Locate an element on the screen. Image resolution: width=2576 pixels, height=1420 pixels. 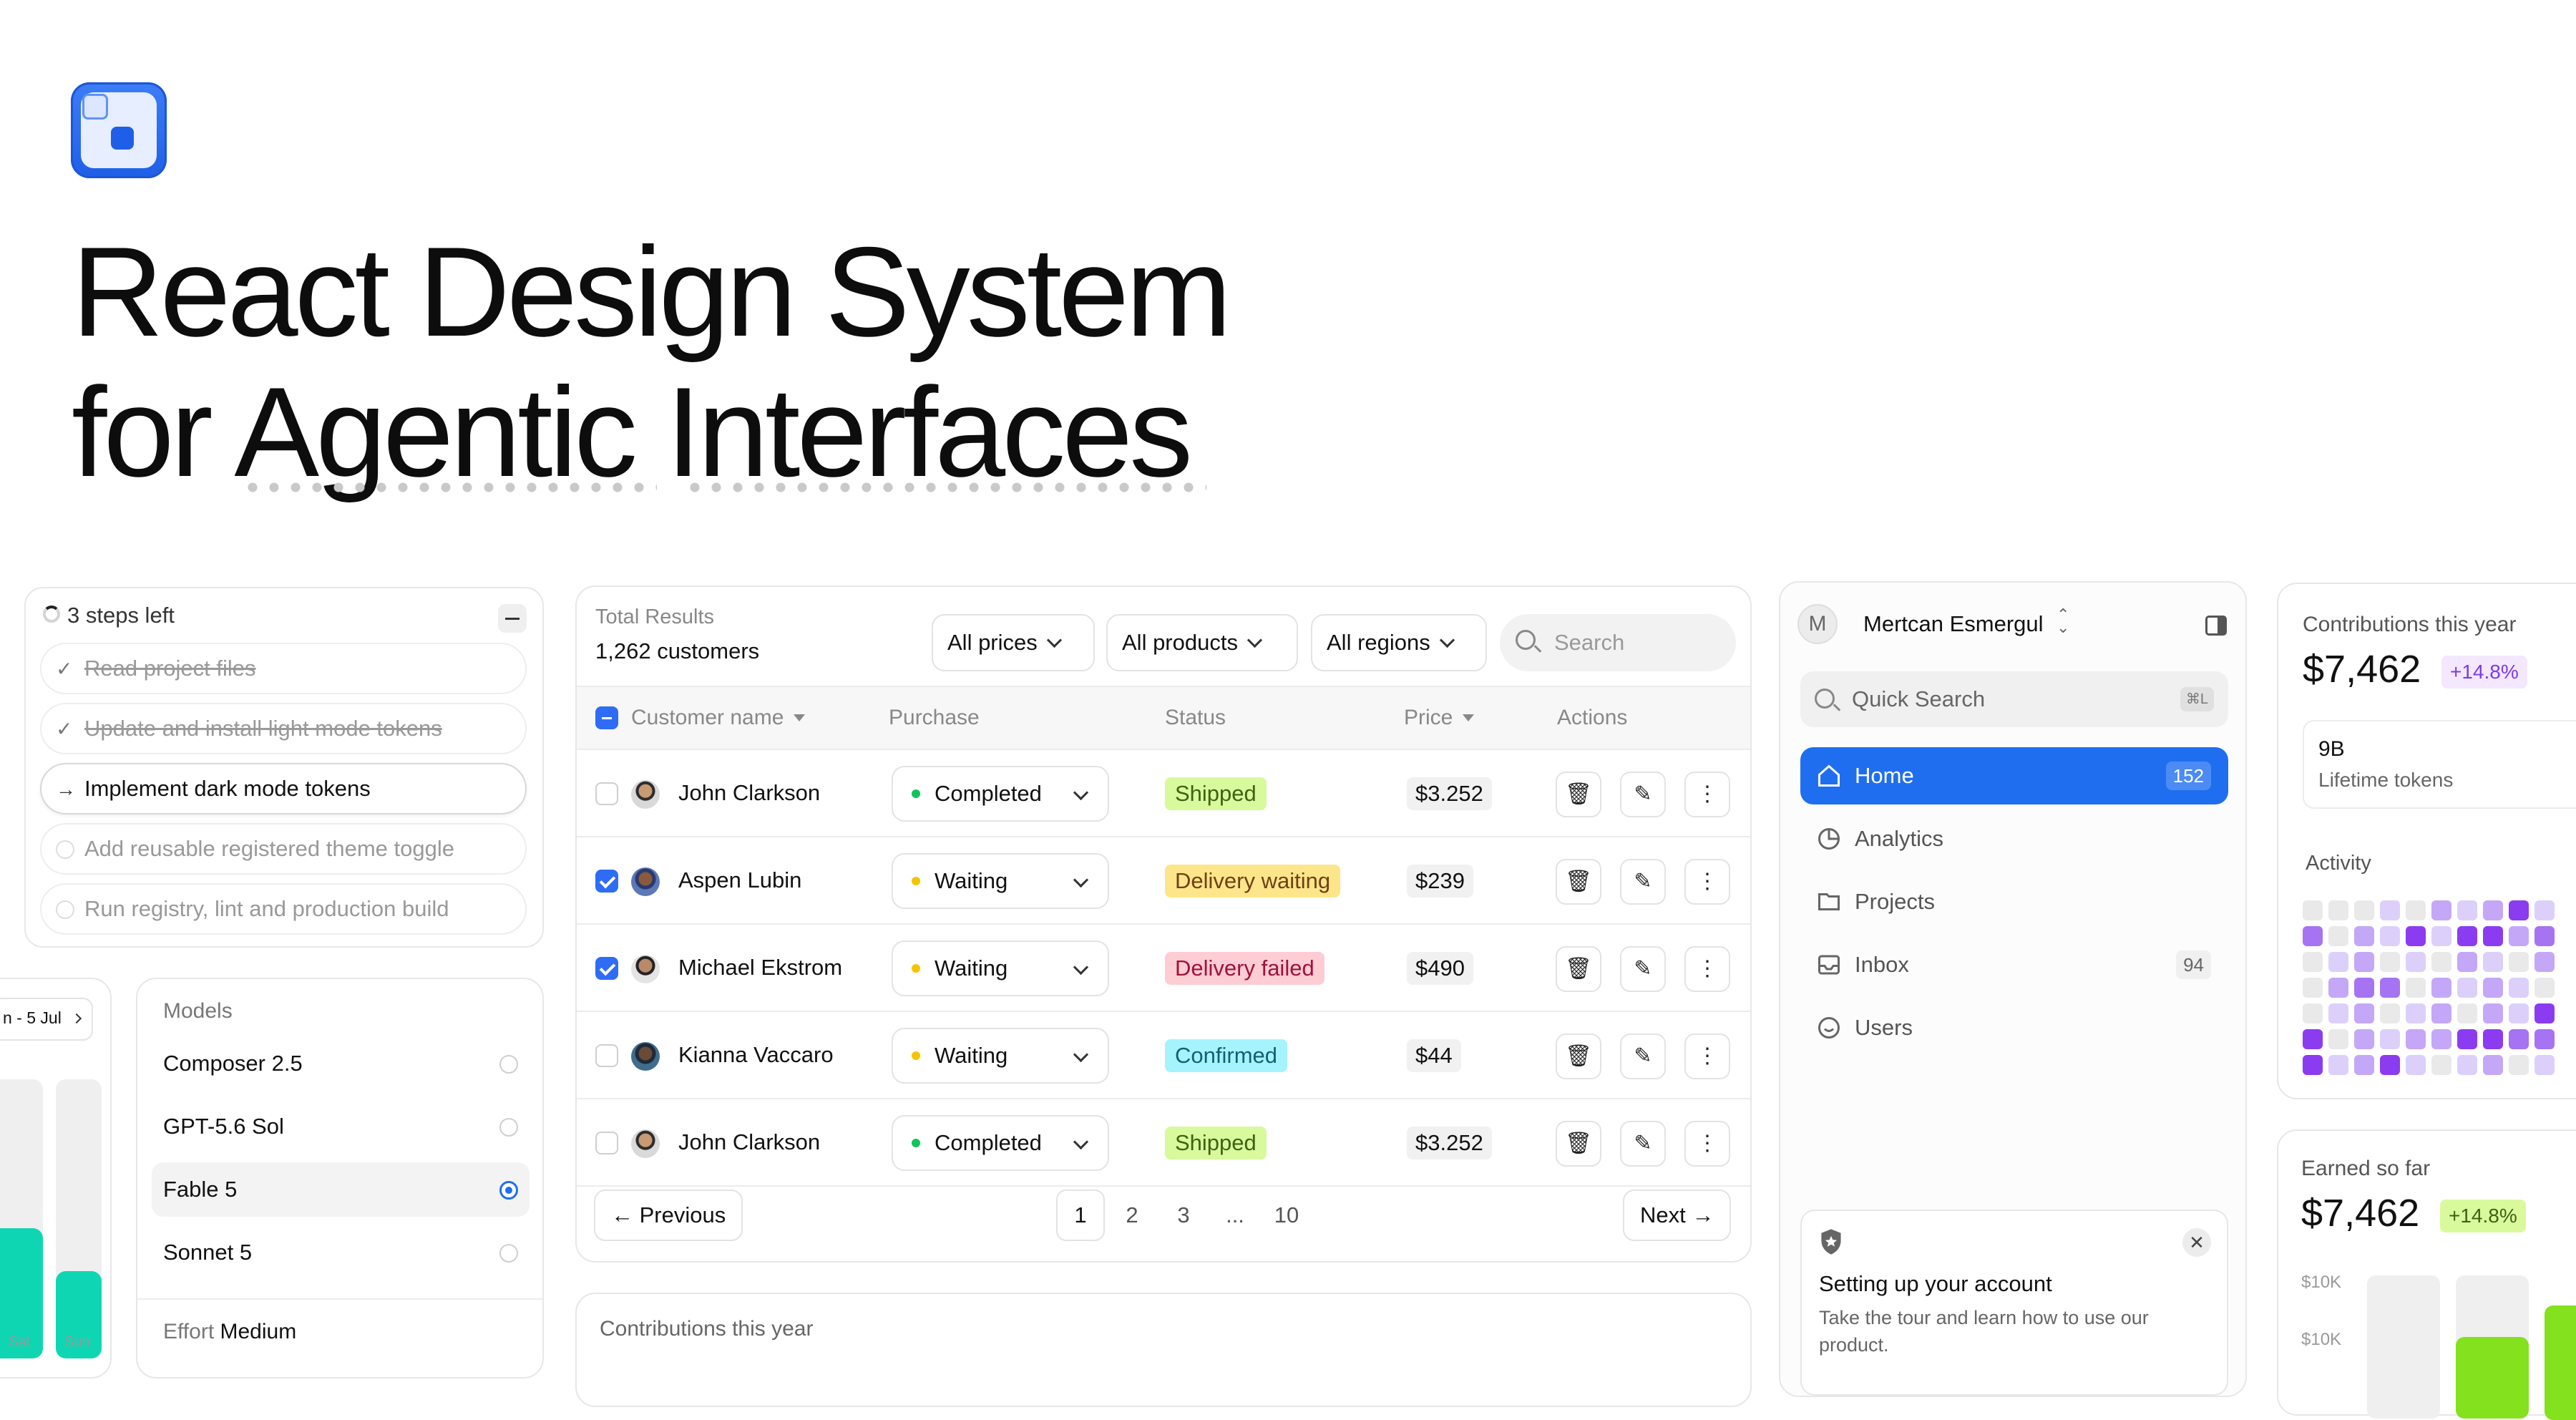
page-button: 2 is located at coordinates (1132, 1215).